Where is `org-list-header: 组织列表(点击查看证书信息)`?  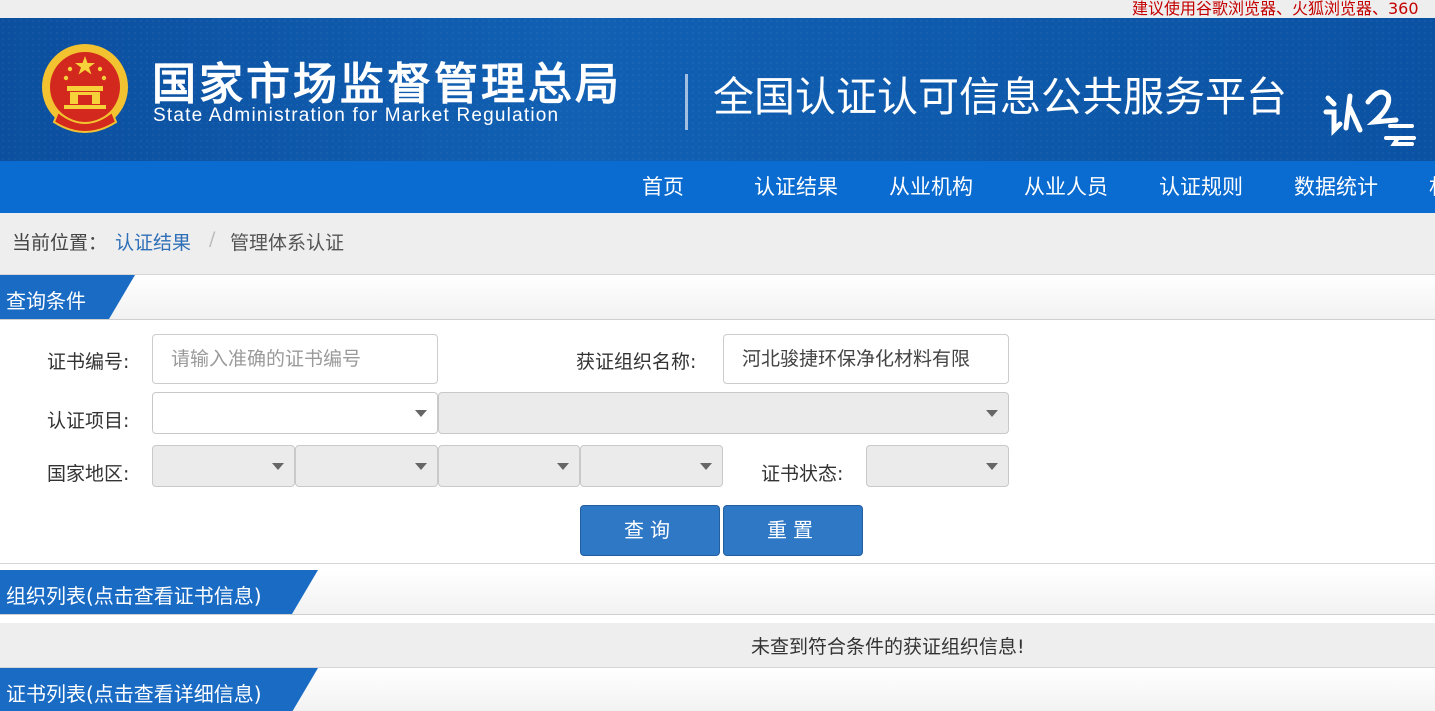 org-list-header: 组织列表(点击查看证书信息) is located at coordinates (717, 592).